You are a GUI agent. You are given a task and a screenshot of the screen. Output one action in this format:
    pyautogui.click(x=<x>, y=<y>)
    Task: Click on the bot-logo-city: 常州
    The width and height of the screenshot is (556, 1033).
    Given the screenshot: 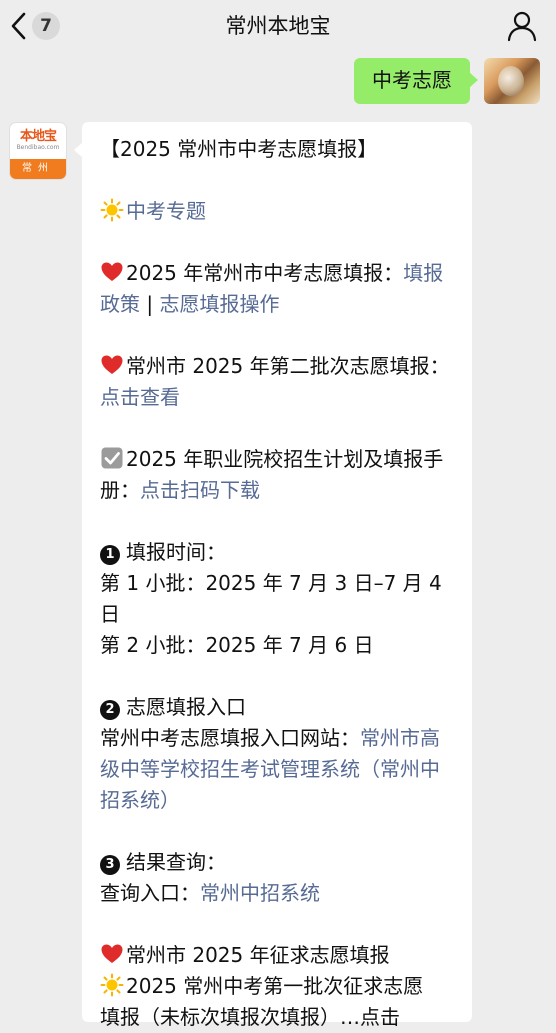 What is the action you would take?
    pyautogui.click(x=38, y=169)
    